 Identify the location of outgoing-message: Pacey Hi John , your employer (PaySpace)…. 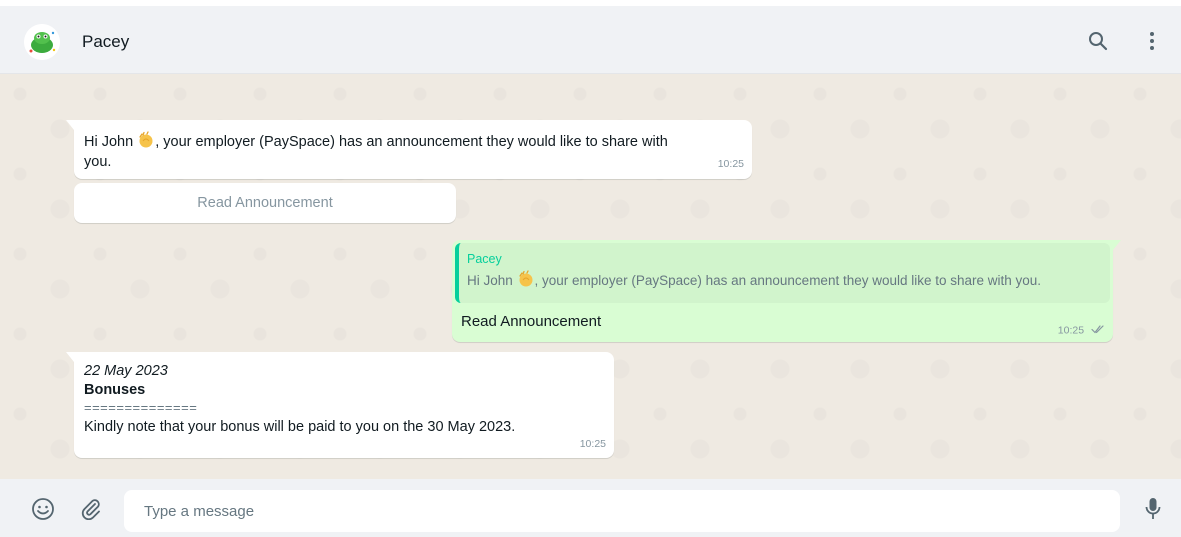
(786, 291).